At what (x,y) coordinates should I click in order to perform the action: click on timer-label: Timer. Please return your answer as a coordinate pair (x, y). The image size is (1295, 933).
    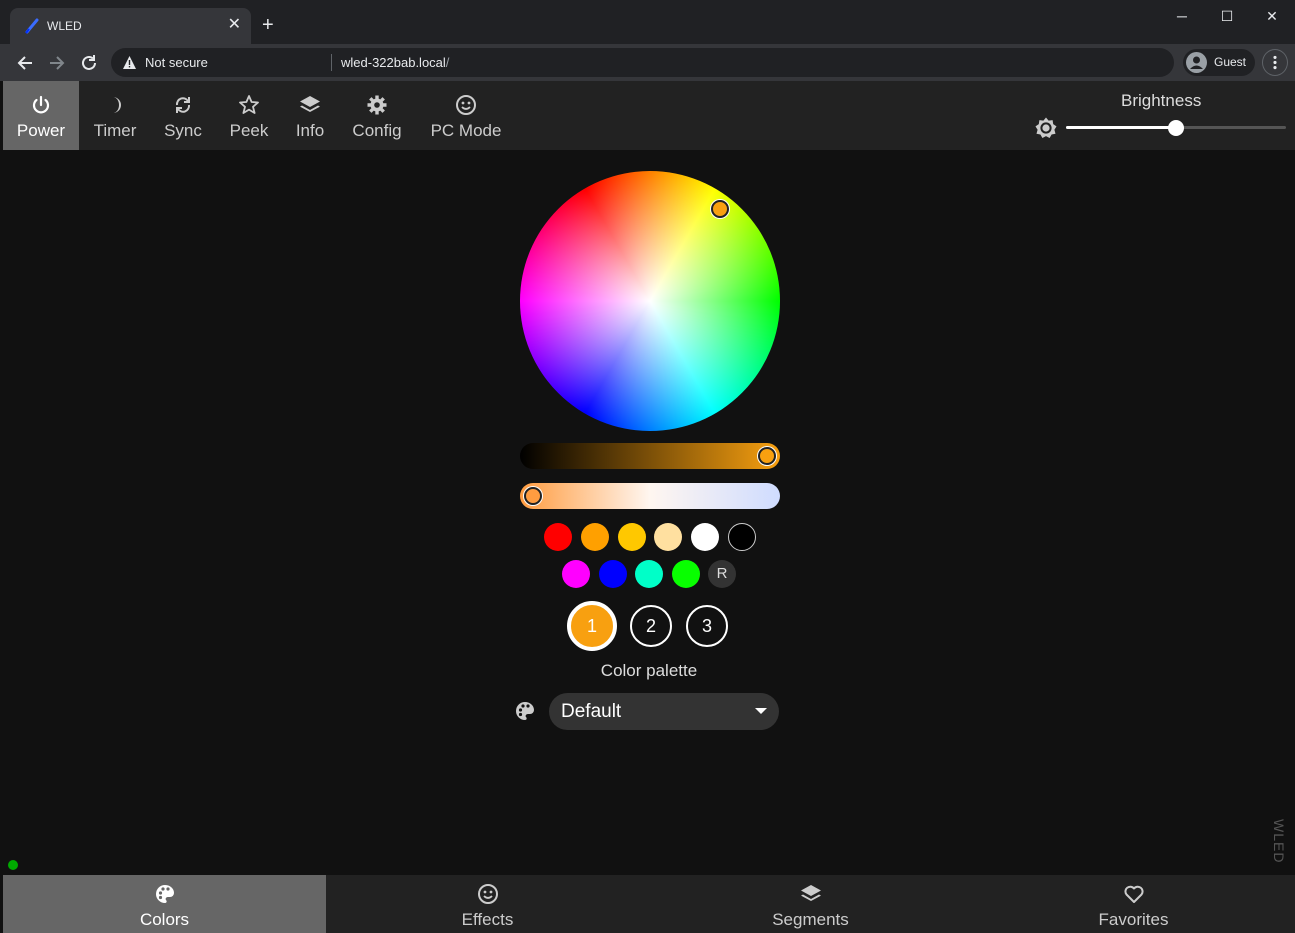
    Looking at the image, I should click on (115, 130).